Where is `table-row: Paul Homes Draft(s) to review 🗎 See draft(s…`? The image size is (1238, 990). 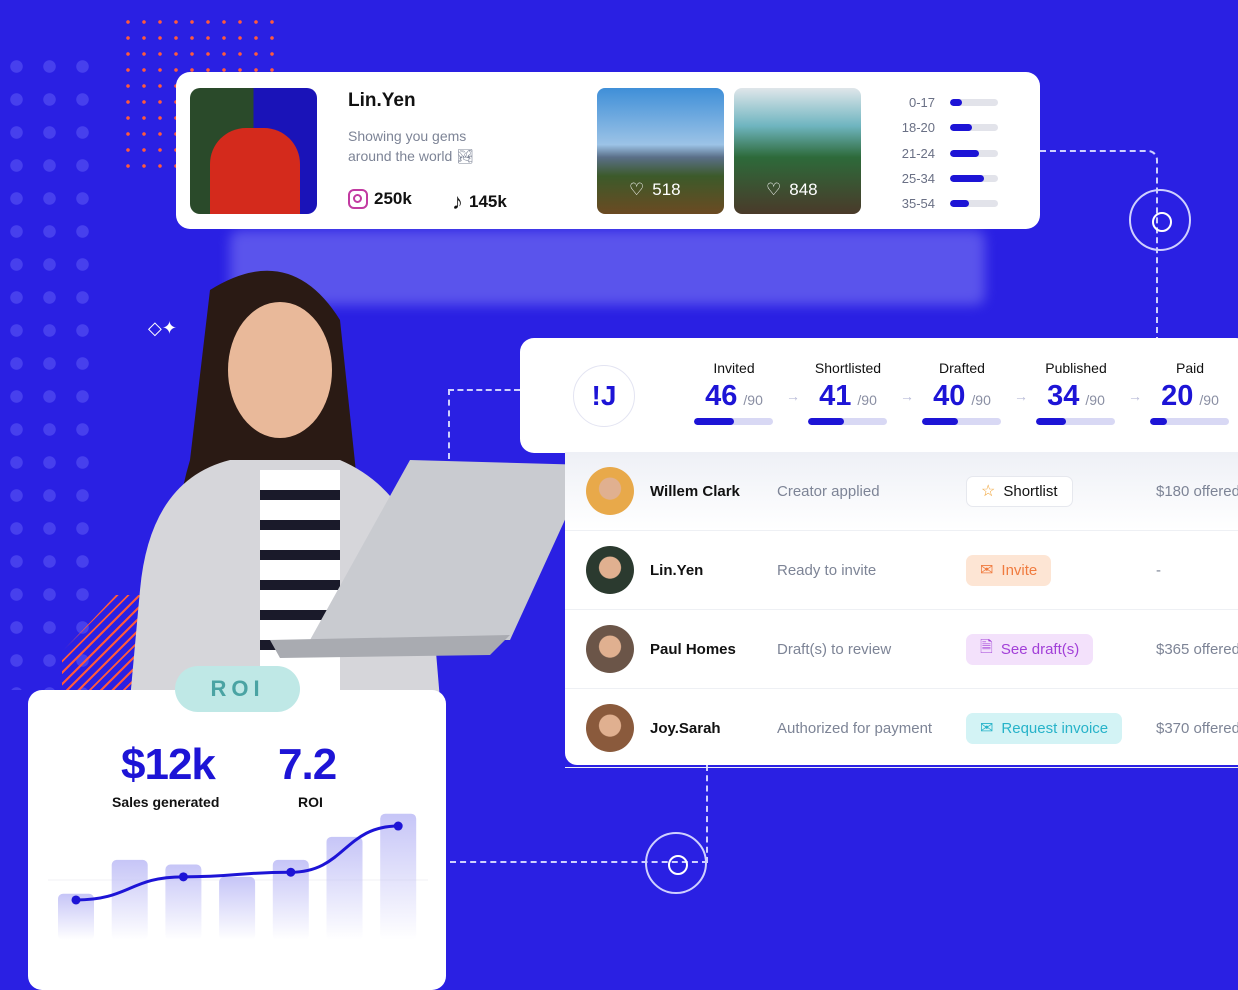
table-row: Paul Homes Draft(s) to review 🗎 See draft(s… is located at coordinates (901, 649).